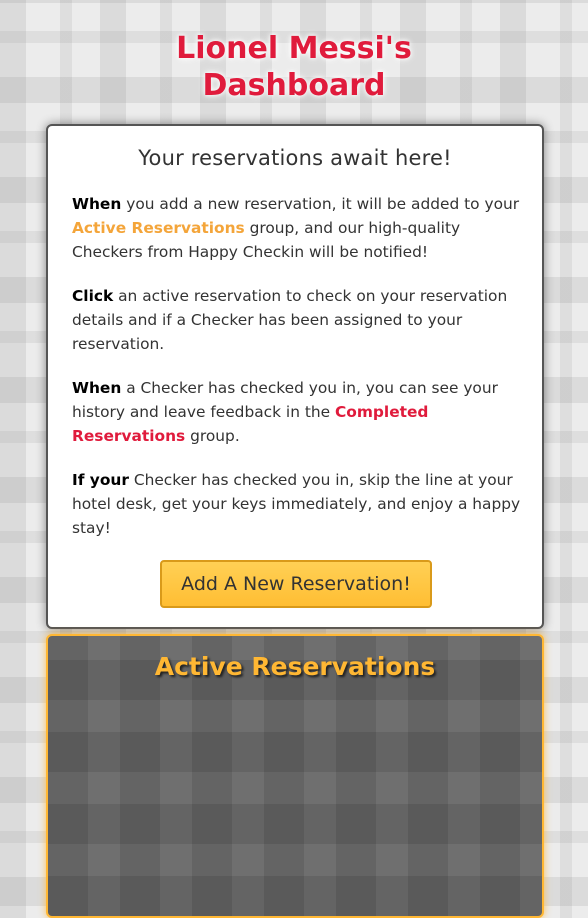 The width and height of the screenshot is (588, 918). Describe the element at coordinates (93, 296) in the screenshot. I see `info-paragraph-lead: Click` at that location.